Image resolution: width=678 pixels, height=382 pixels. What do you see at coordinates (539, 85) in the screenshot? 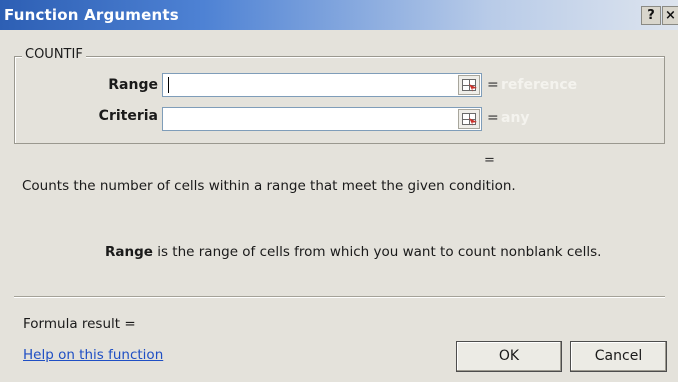
I see `range-type-hint: reference` at bounding box center [539, 85].